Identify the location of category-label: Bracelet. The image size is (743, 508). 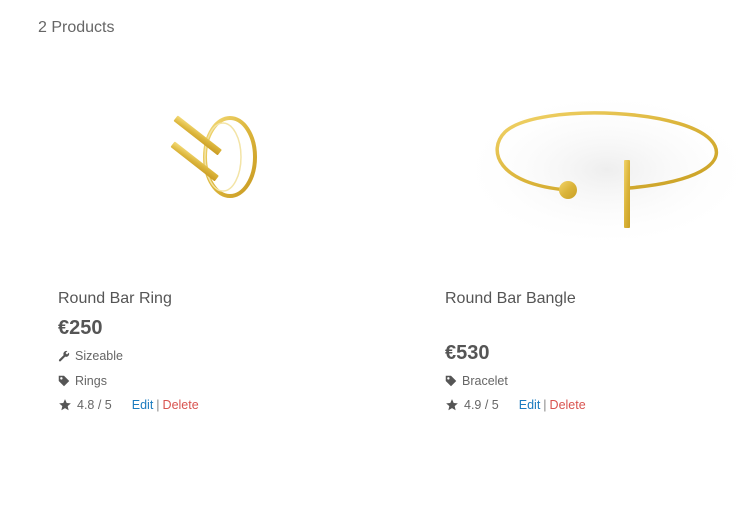
(485, 381).